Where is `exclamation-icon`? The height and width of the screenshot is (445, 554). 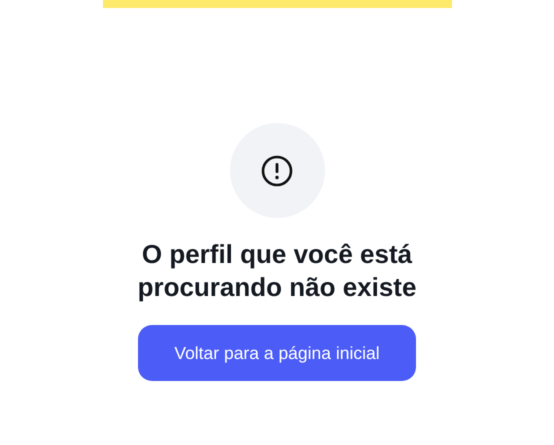 exclamation-icon is located at coordinates (277, 170).